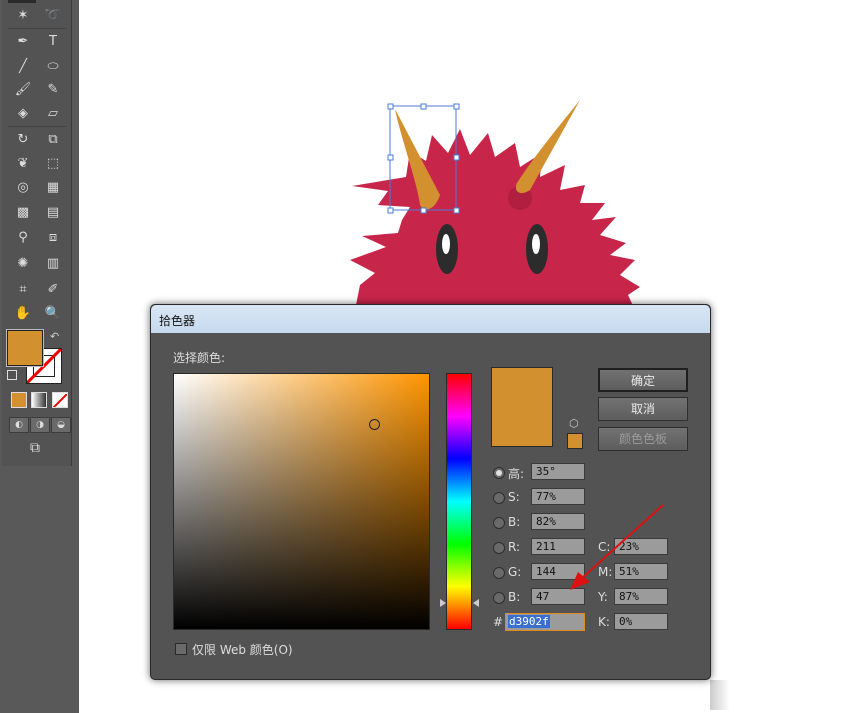 This screenshot has width=841, height=713. What do you see at coordinates (61, 425) in the screenshot?
I see `draw-inside-button: ◒` at bounding box center [61, 425].